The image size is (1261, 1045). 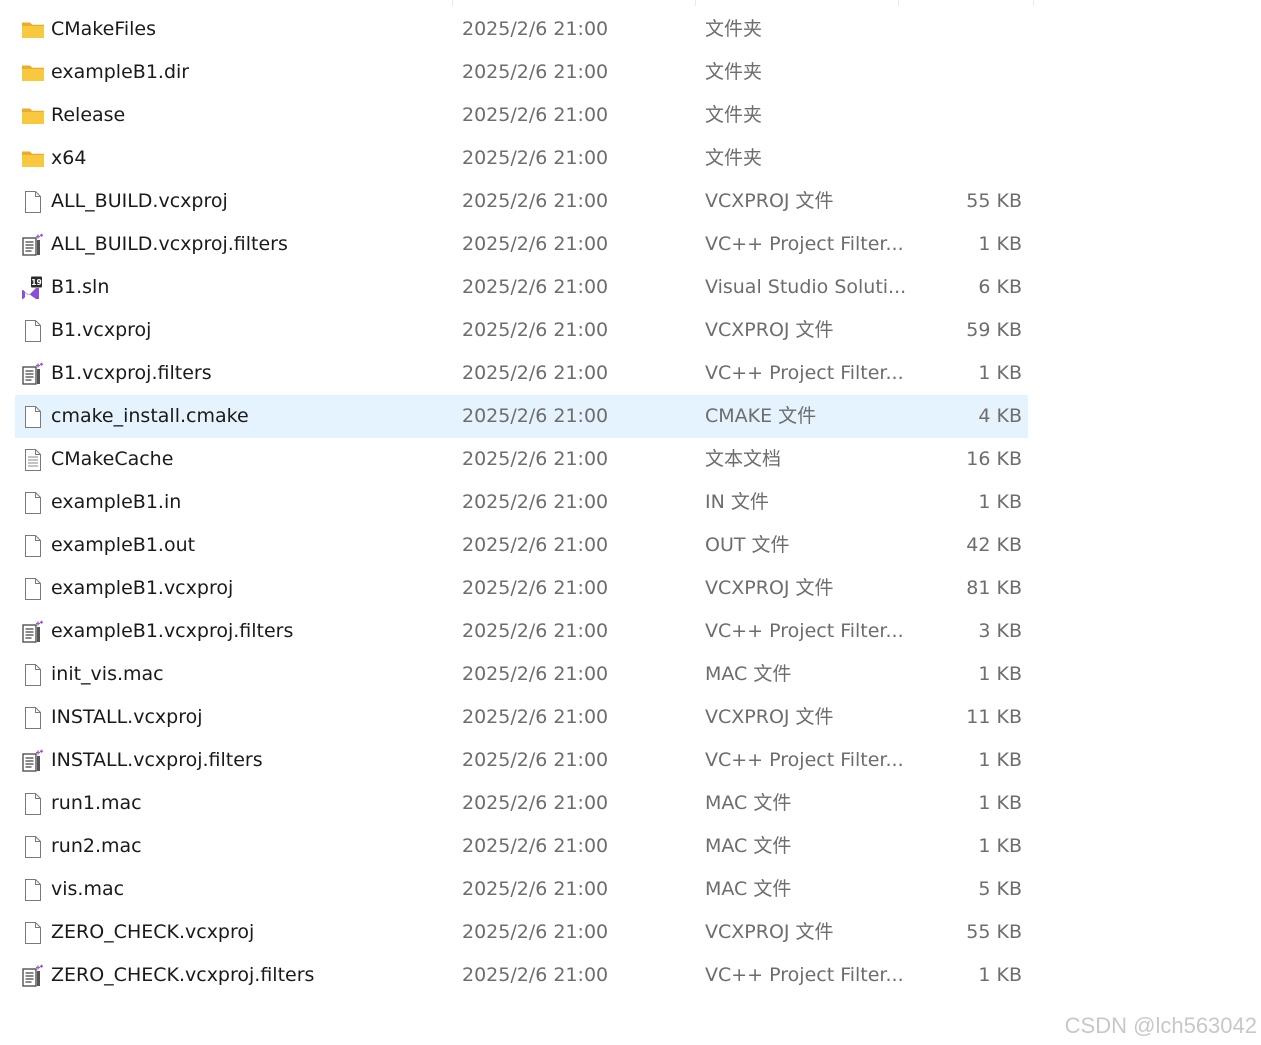 I want to click on file-row: CMakeCache 2025/2/6 21:00 文本文档 16 KB, so click(x=521, y=459).